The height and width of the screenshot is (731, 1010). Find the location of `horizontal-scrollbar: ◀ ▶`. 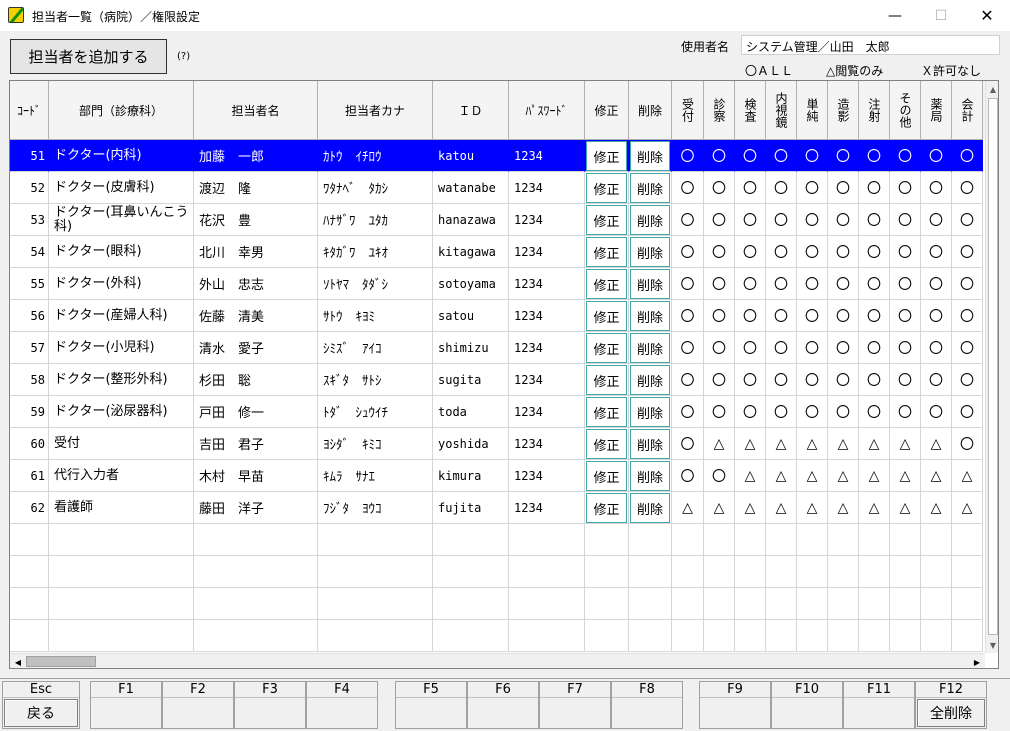

horizontal-scrollbar: ◀ ▶ is located at coordinates (497, 660).